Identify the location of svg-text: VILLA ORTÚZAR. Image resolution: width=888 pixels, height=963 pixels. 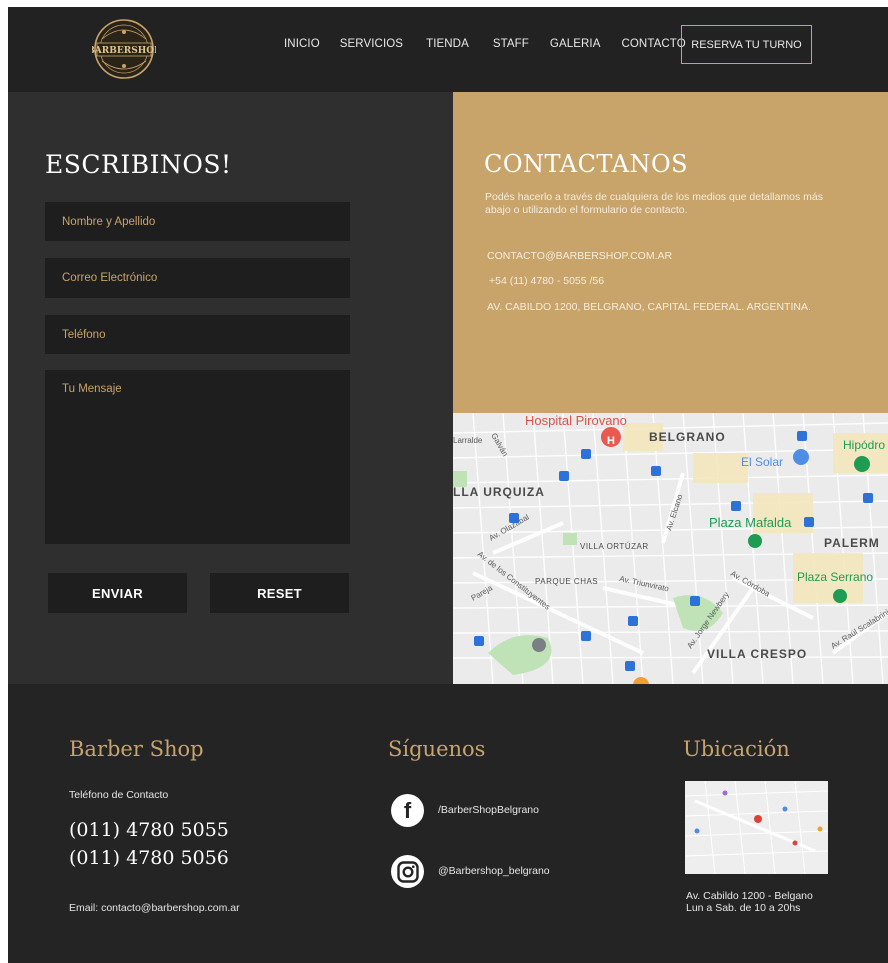
(614, 546).